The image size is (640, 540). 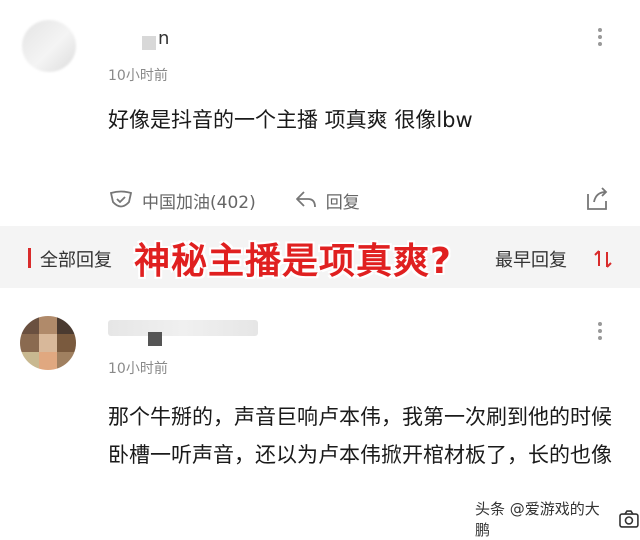 What do you see at coordinates (629, 519) in the screenshot?
I see `camera-icon` at bounding box center [629, 519].